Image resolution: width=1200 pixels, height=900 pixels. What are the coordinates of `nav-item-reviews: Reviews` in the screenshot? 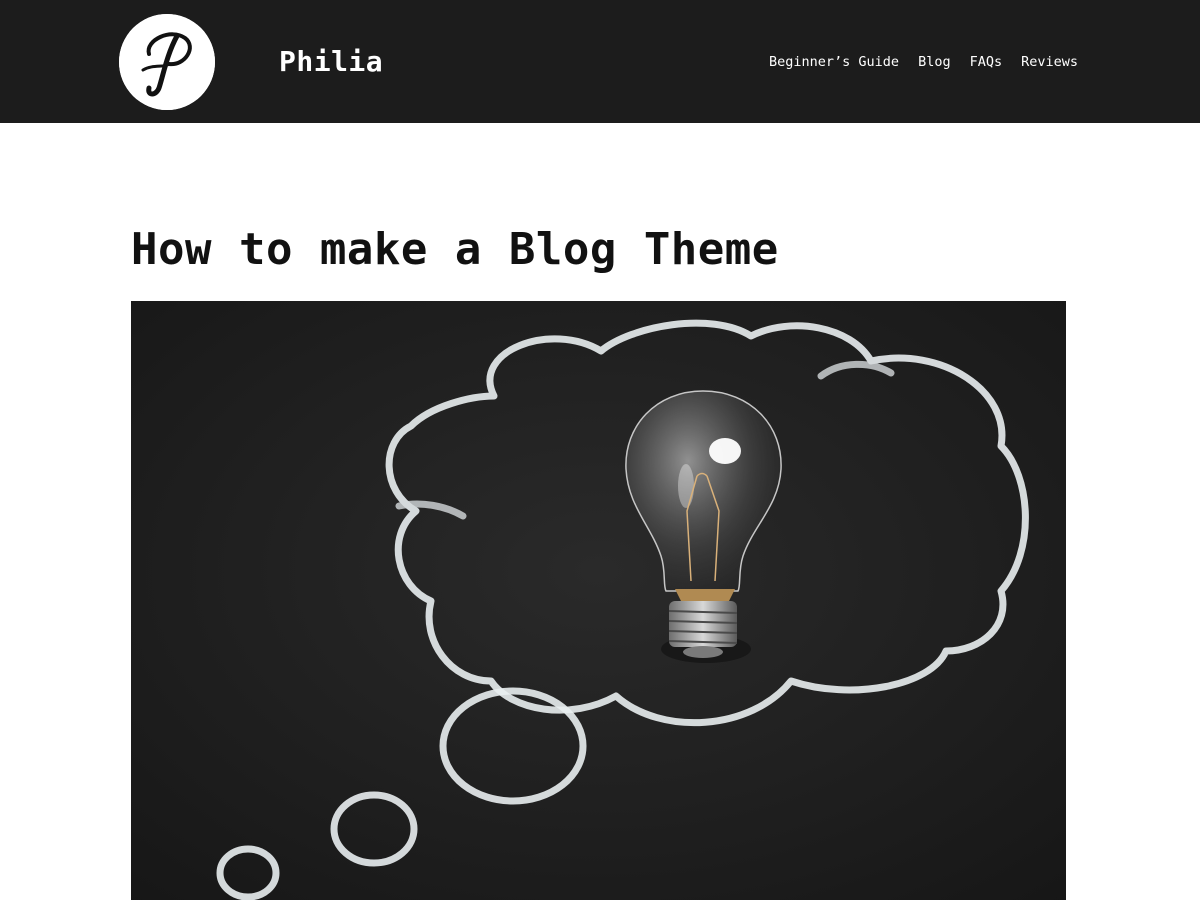 It's located at (1049, 62).